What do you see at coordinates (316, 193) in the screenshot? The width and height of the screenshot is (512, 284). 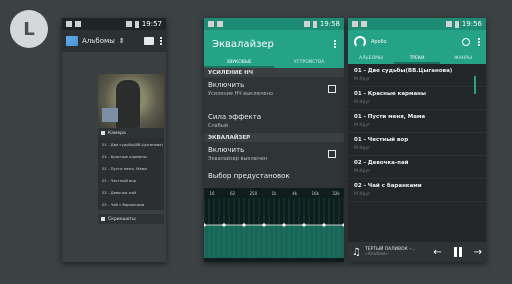 I see `eq-band-label: 16k` at bounding box center [316, 193].